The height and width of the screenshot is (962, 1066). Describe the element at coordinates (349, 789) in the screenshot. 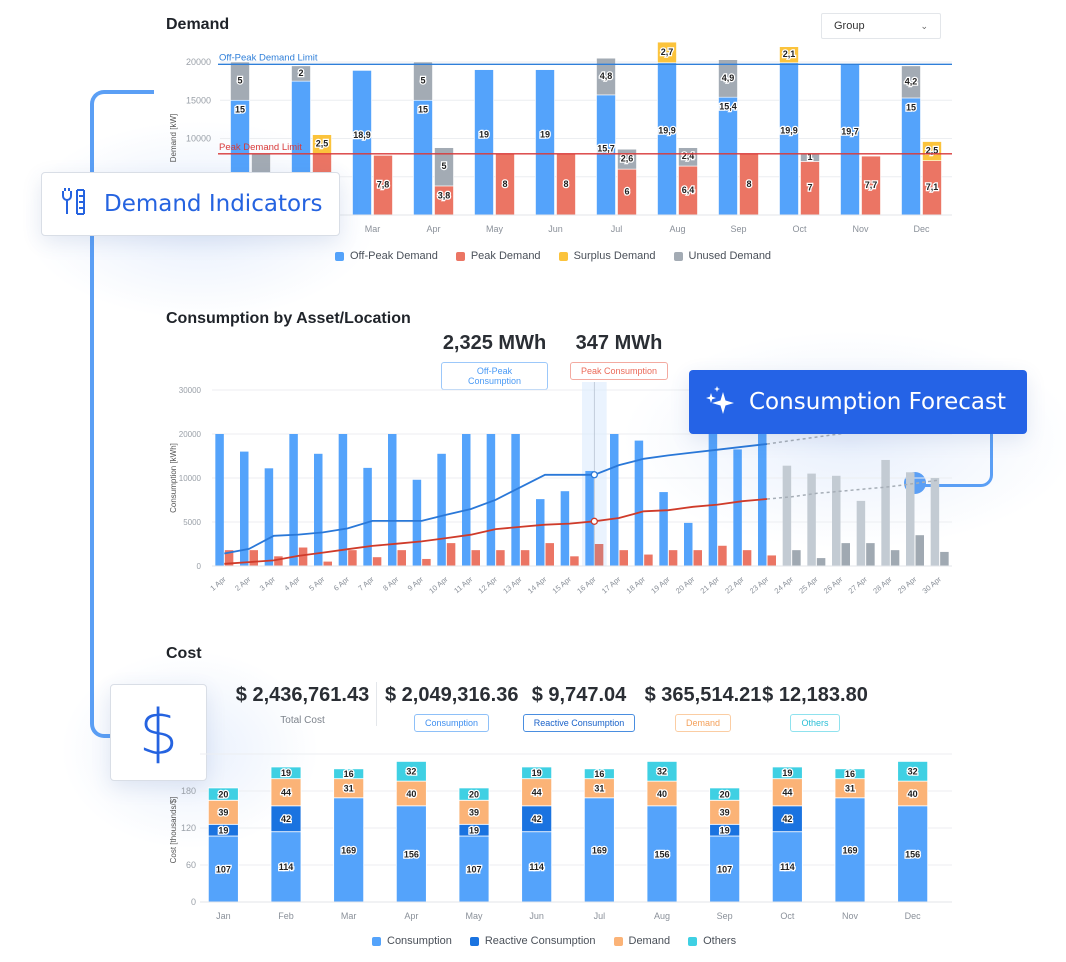

I see `bar-value-label: 31` at that location.